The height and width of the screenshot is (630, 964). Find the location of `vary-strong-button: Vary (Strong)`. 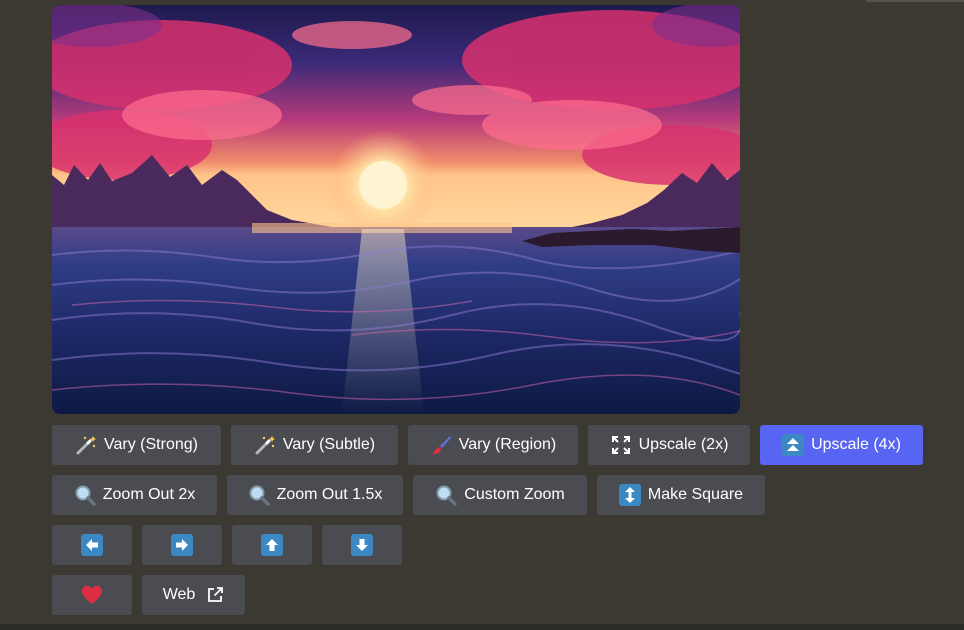

vary-strong-button: Vary (Strong) is located at coordinates (136, 445).